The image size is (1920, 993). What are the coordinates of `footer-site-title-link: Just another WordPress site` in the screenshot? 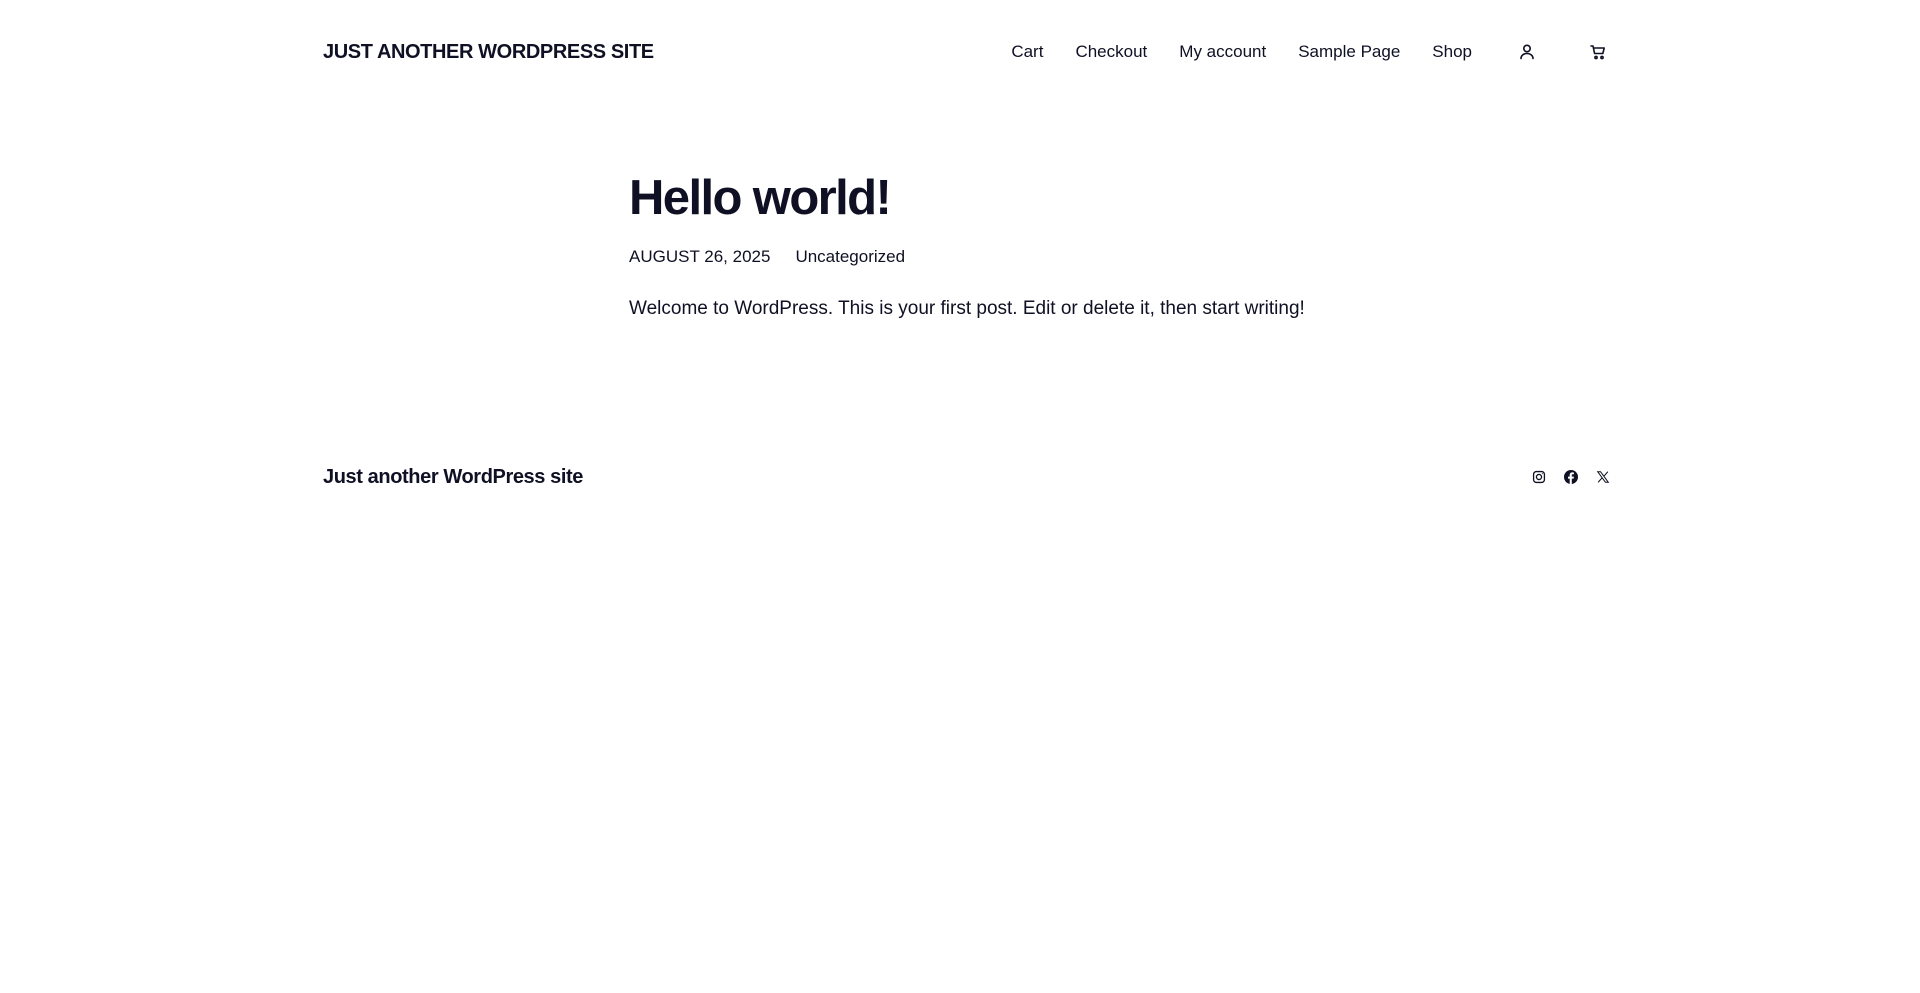 It's located at (453, 477).